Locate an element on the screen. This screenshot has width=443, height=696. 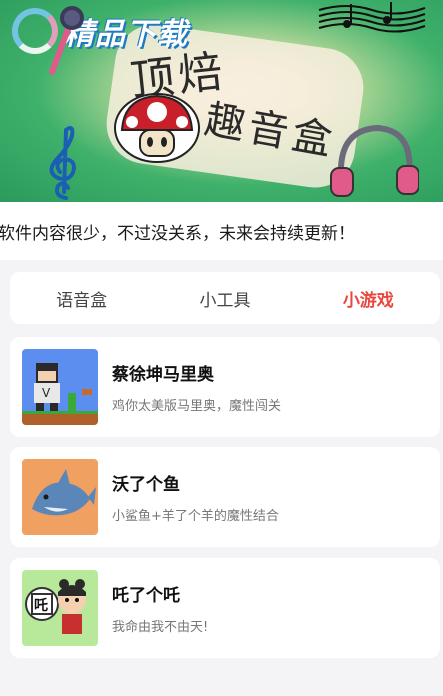
game-description: 我命由我不由天! is located at coordinates (160, 627).